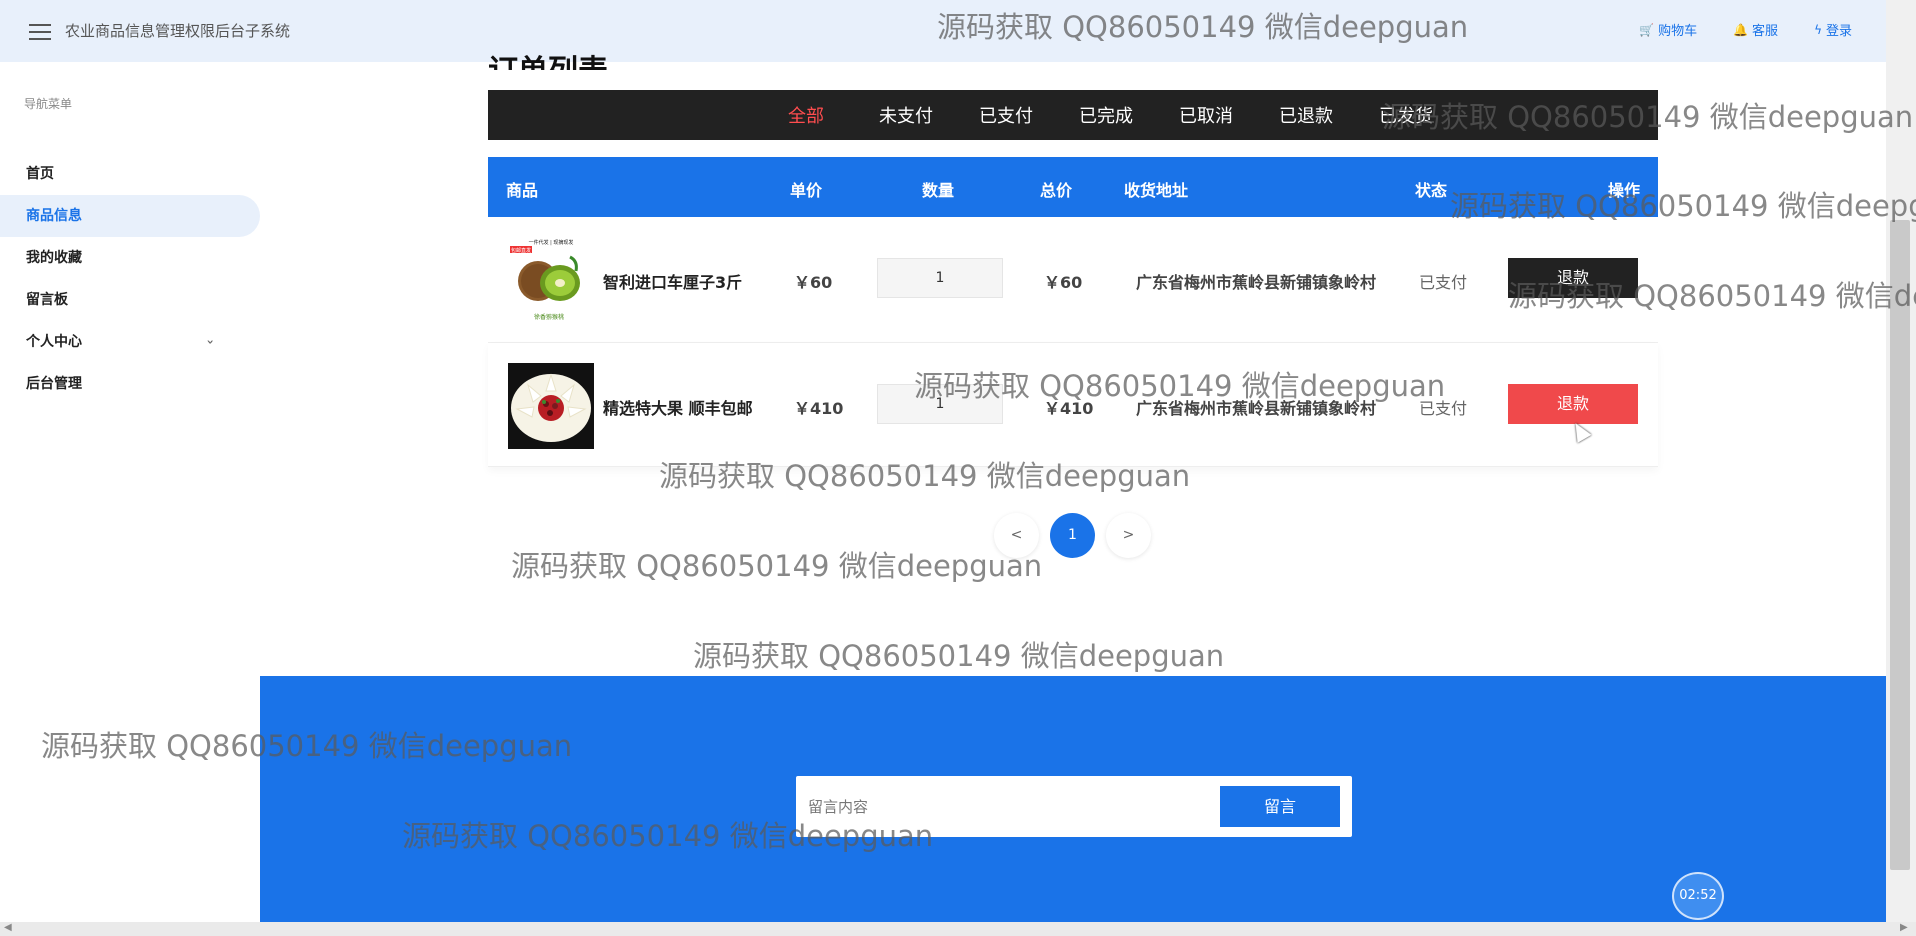 This screenshot has height=936, width=1916. What do you see at coordinates (178, 31) in the screenshot?
I see `app-title: 农业商品信息管理权限后台子系统` at bounding box center [178, 31].